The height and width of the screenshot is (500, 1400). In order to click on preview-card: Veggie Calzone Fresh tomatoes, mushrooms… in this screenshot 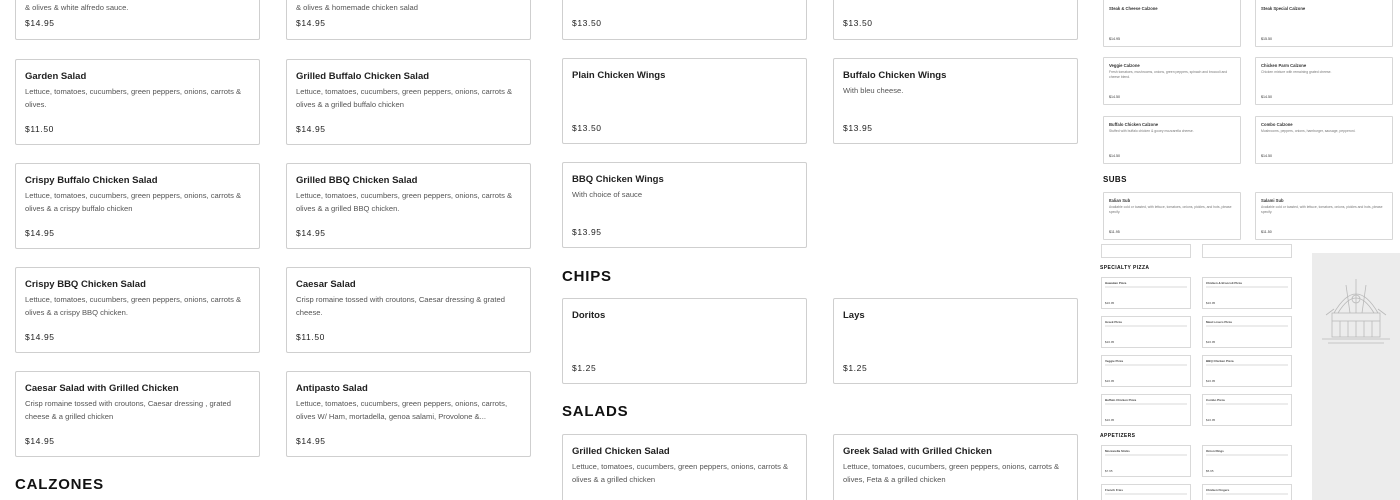, I will do `click(1172, 81)`.